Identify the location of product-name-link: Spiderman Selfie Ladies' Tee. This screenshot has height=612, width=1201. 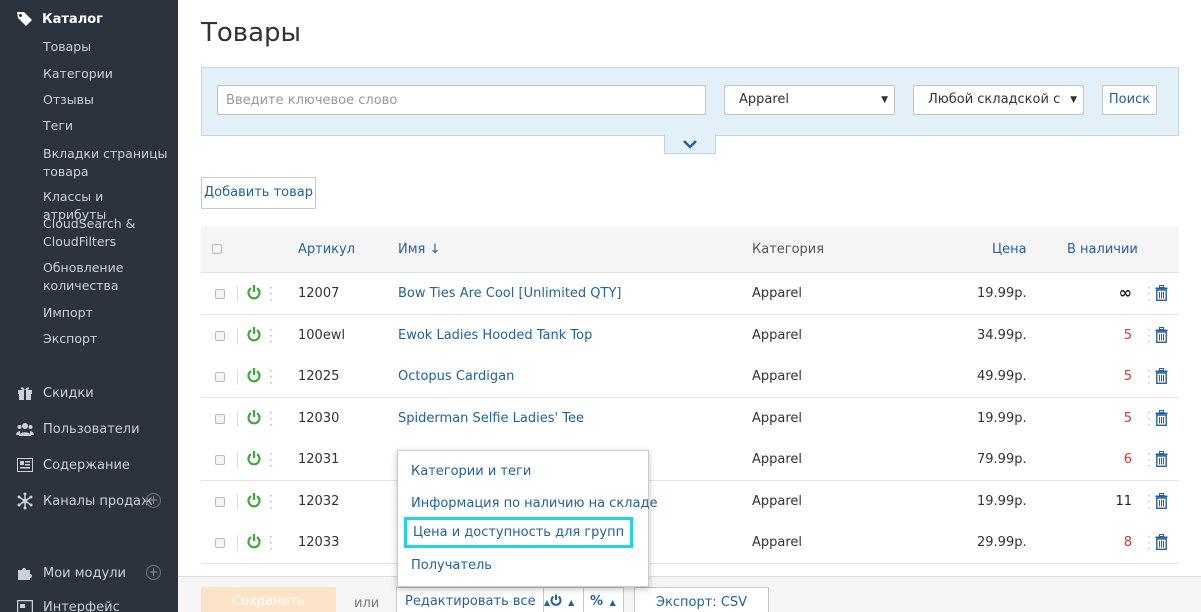
(491, 418).